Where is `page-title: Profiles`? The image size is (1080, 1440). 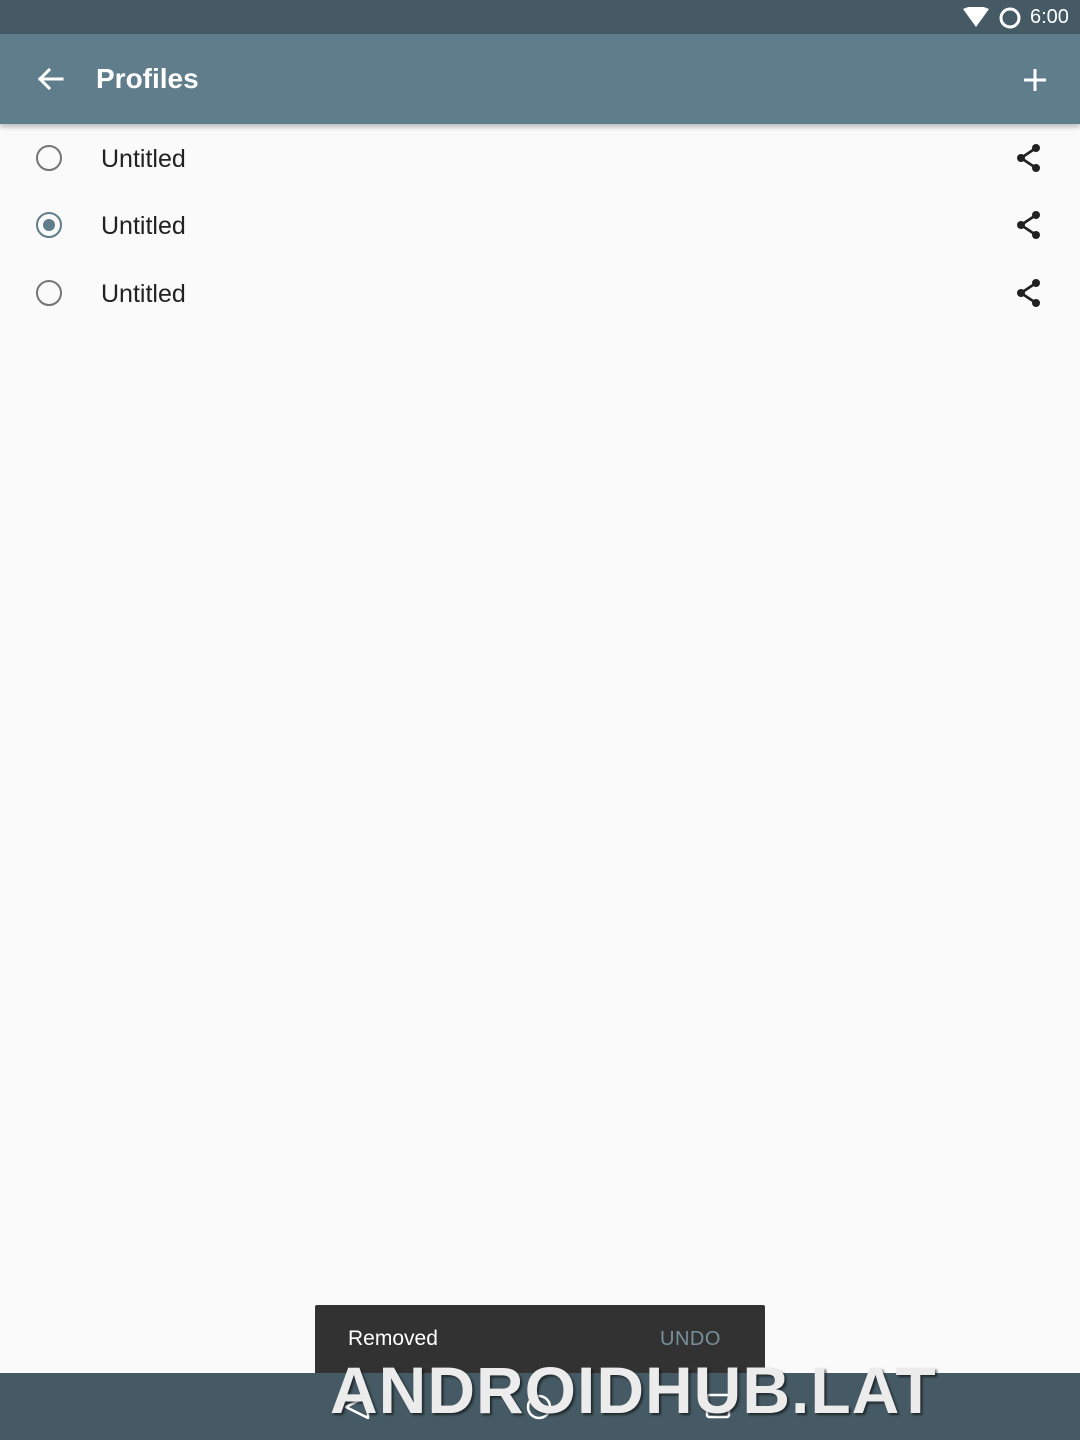
page-title: Profiles is located at coordinates (147, 78).